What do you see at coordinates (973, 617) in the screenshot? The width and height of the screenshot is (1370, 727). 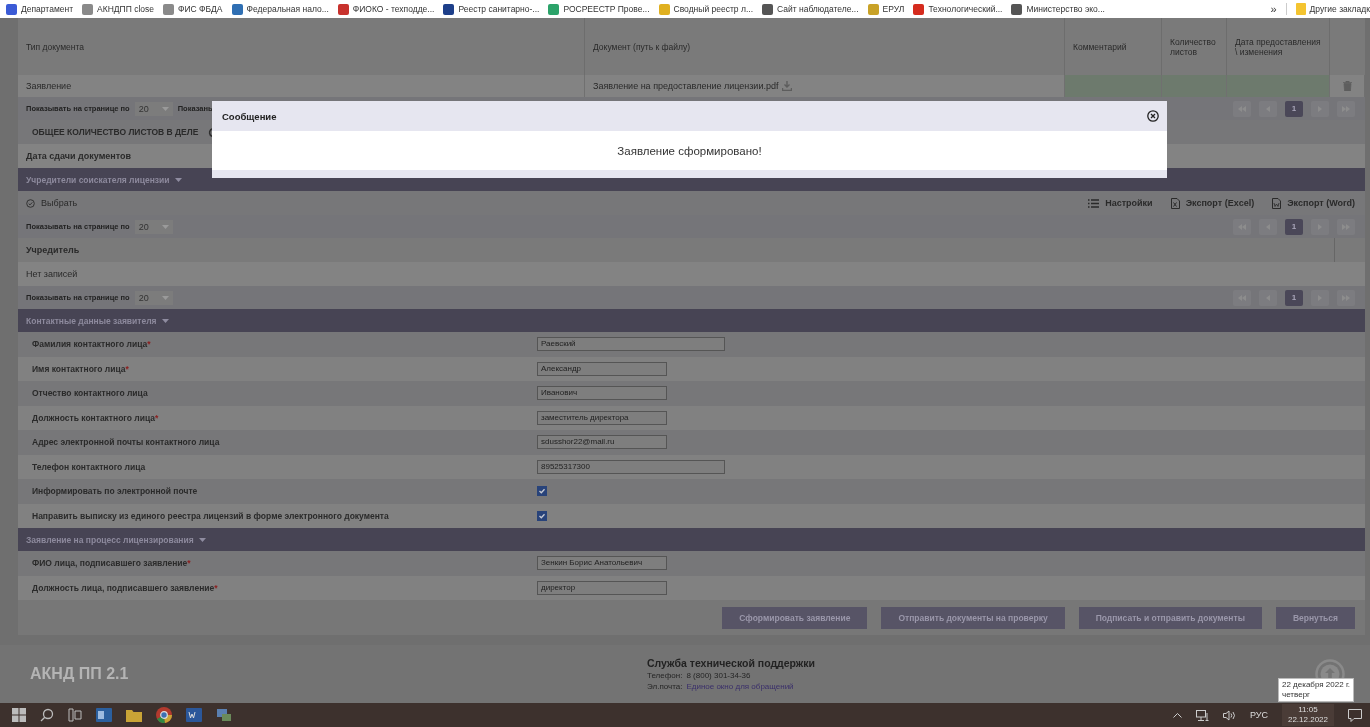 I see `action-button: Отправить документы на проверку` at bounding box center [973, 617].